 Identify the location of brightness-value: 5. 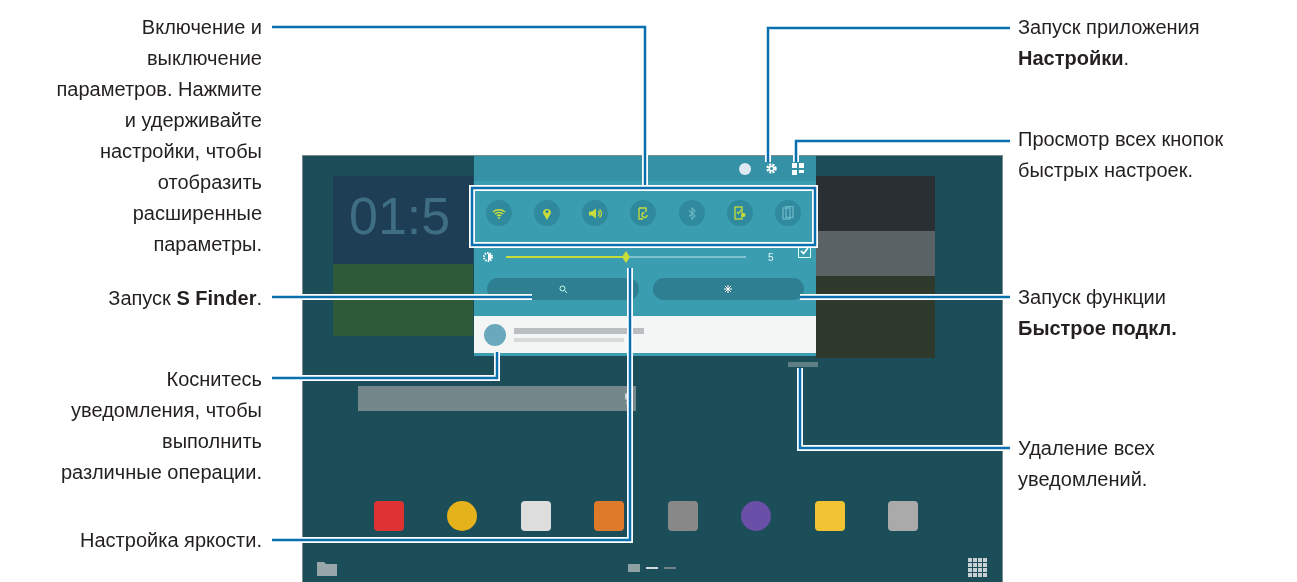
(771, 257).